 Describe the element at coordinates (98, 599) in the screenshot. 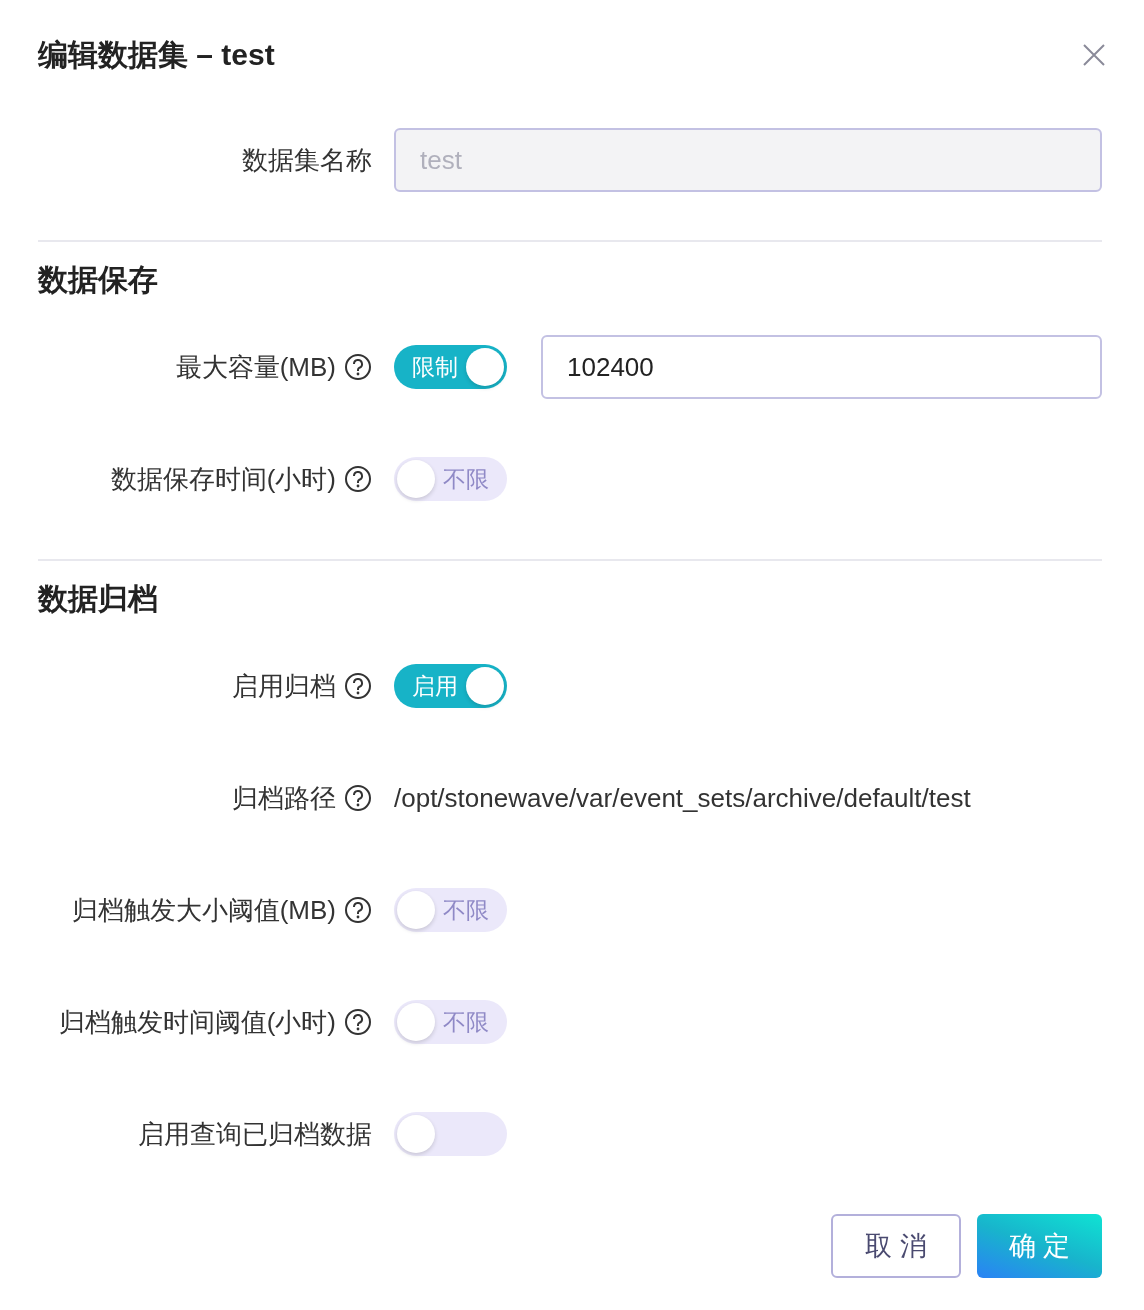

I see `section-title: 数据归档` at that location.